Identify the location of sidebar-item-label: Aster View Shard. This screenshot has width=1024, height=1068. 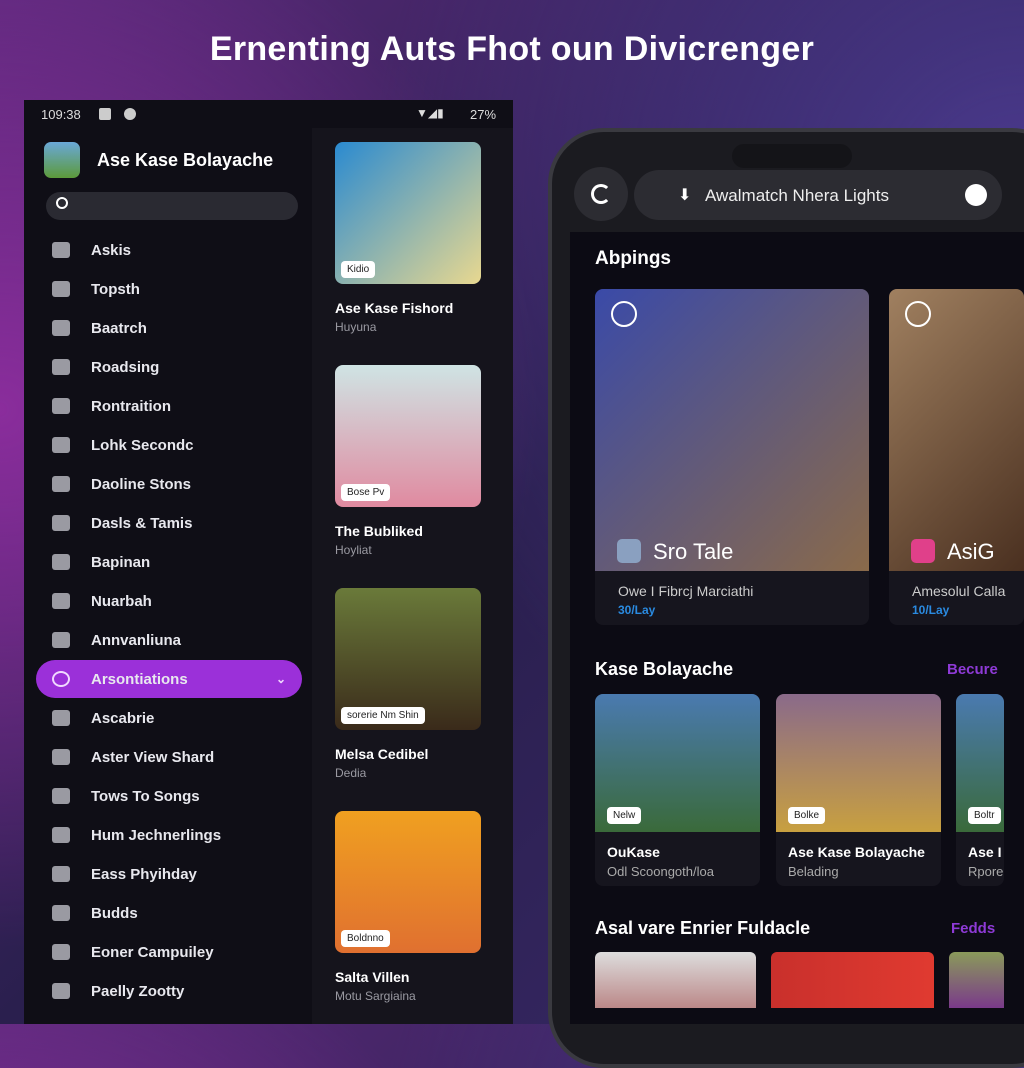
(153, 757).